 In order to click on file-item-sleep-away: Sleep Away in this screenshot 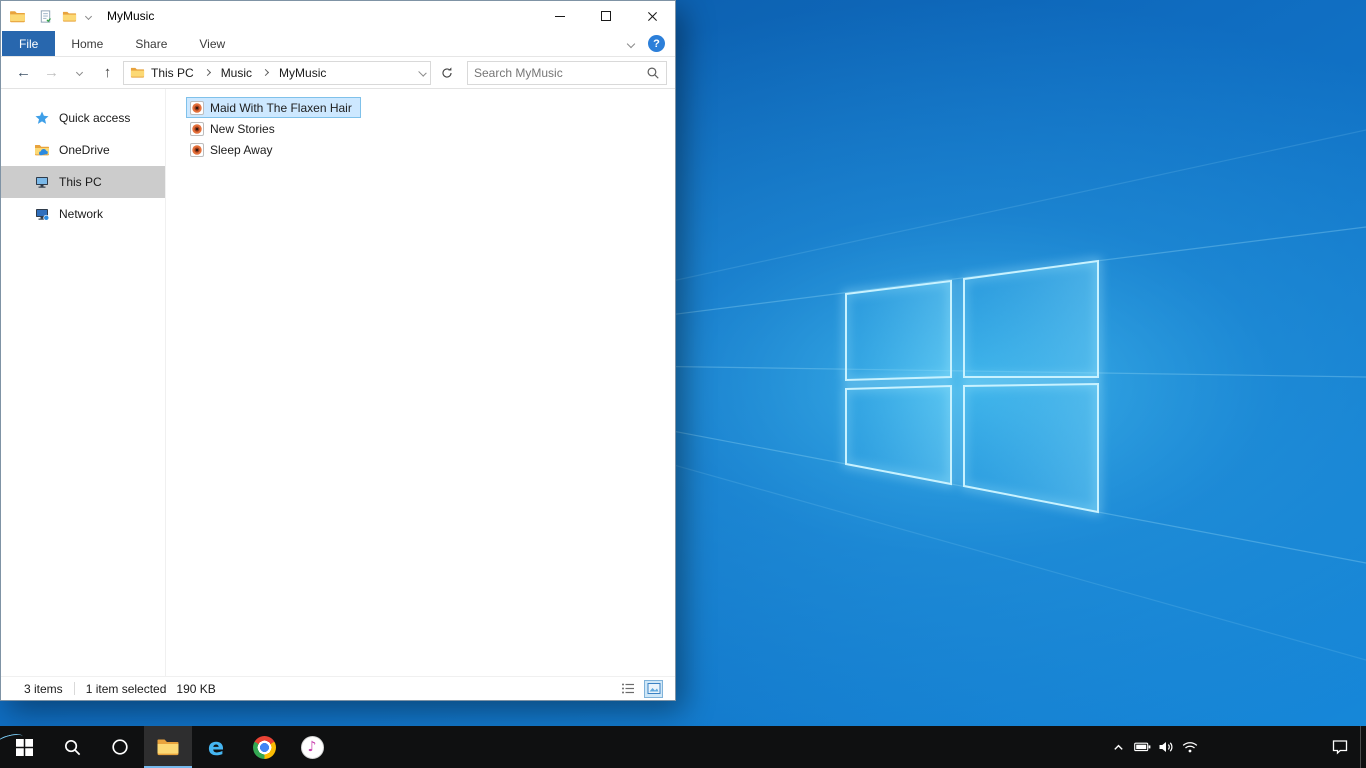, I will do `click(234, 149)`.